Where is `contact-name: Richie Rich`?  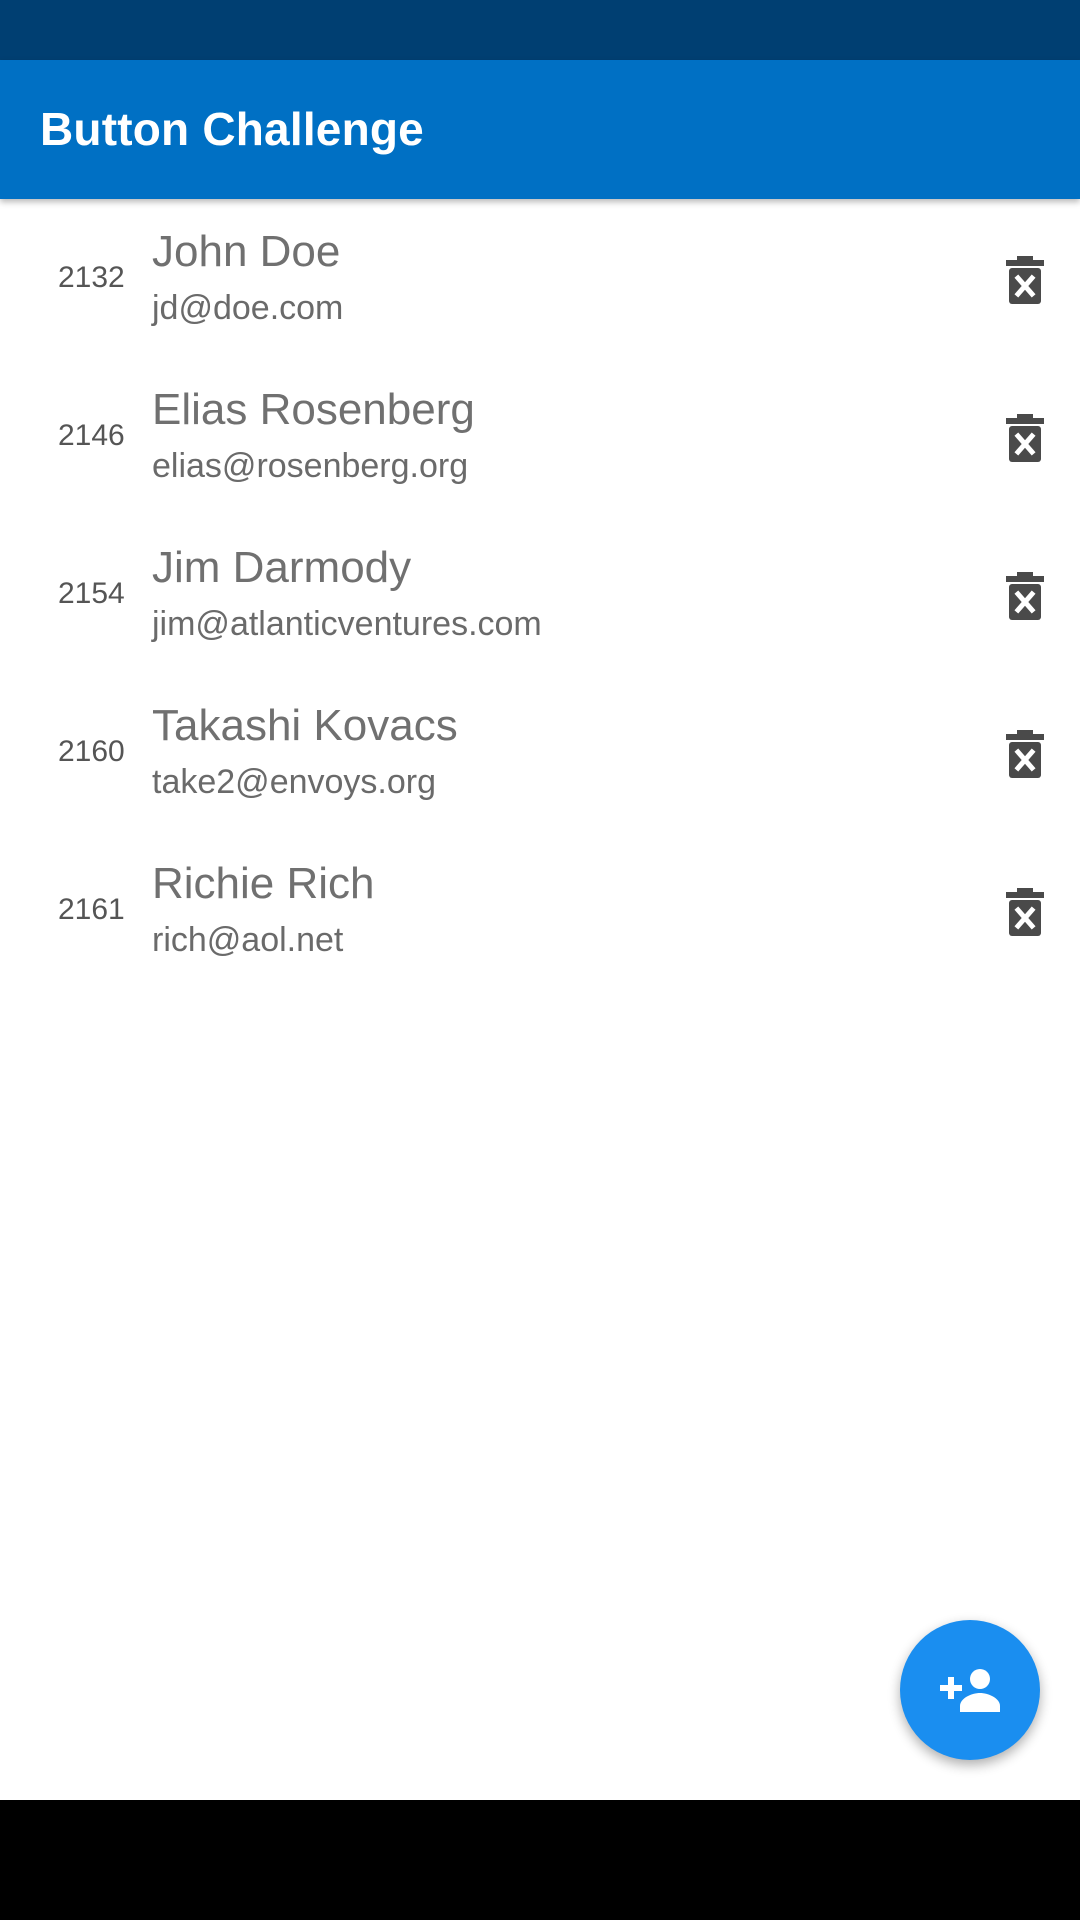 contact-name: Richie Rich is located at coordinates (263, 883).